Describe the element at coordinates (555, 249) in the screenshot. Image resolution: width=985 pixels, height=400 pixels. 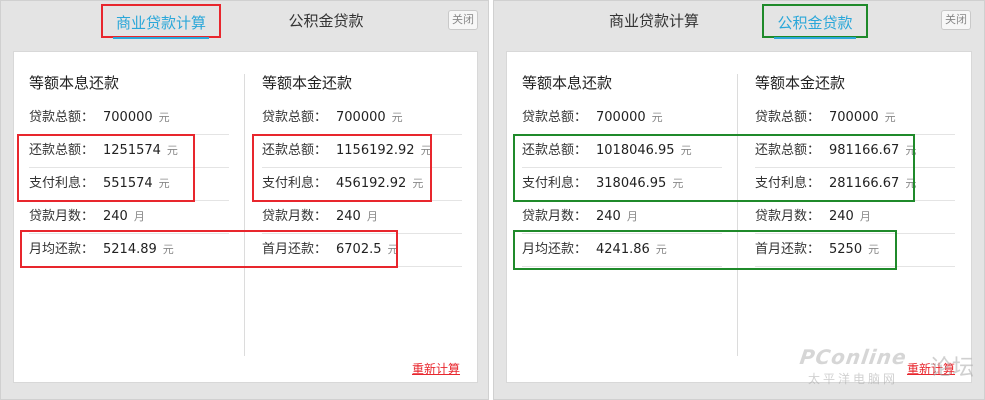
I see `row-label: 月均还款：` at that location.